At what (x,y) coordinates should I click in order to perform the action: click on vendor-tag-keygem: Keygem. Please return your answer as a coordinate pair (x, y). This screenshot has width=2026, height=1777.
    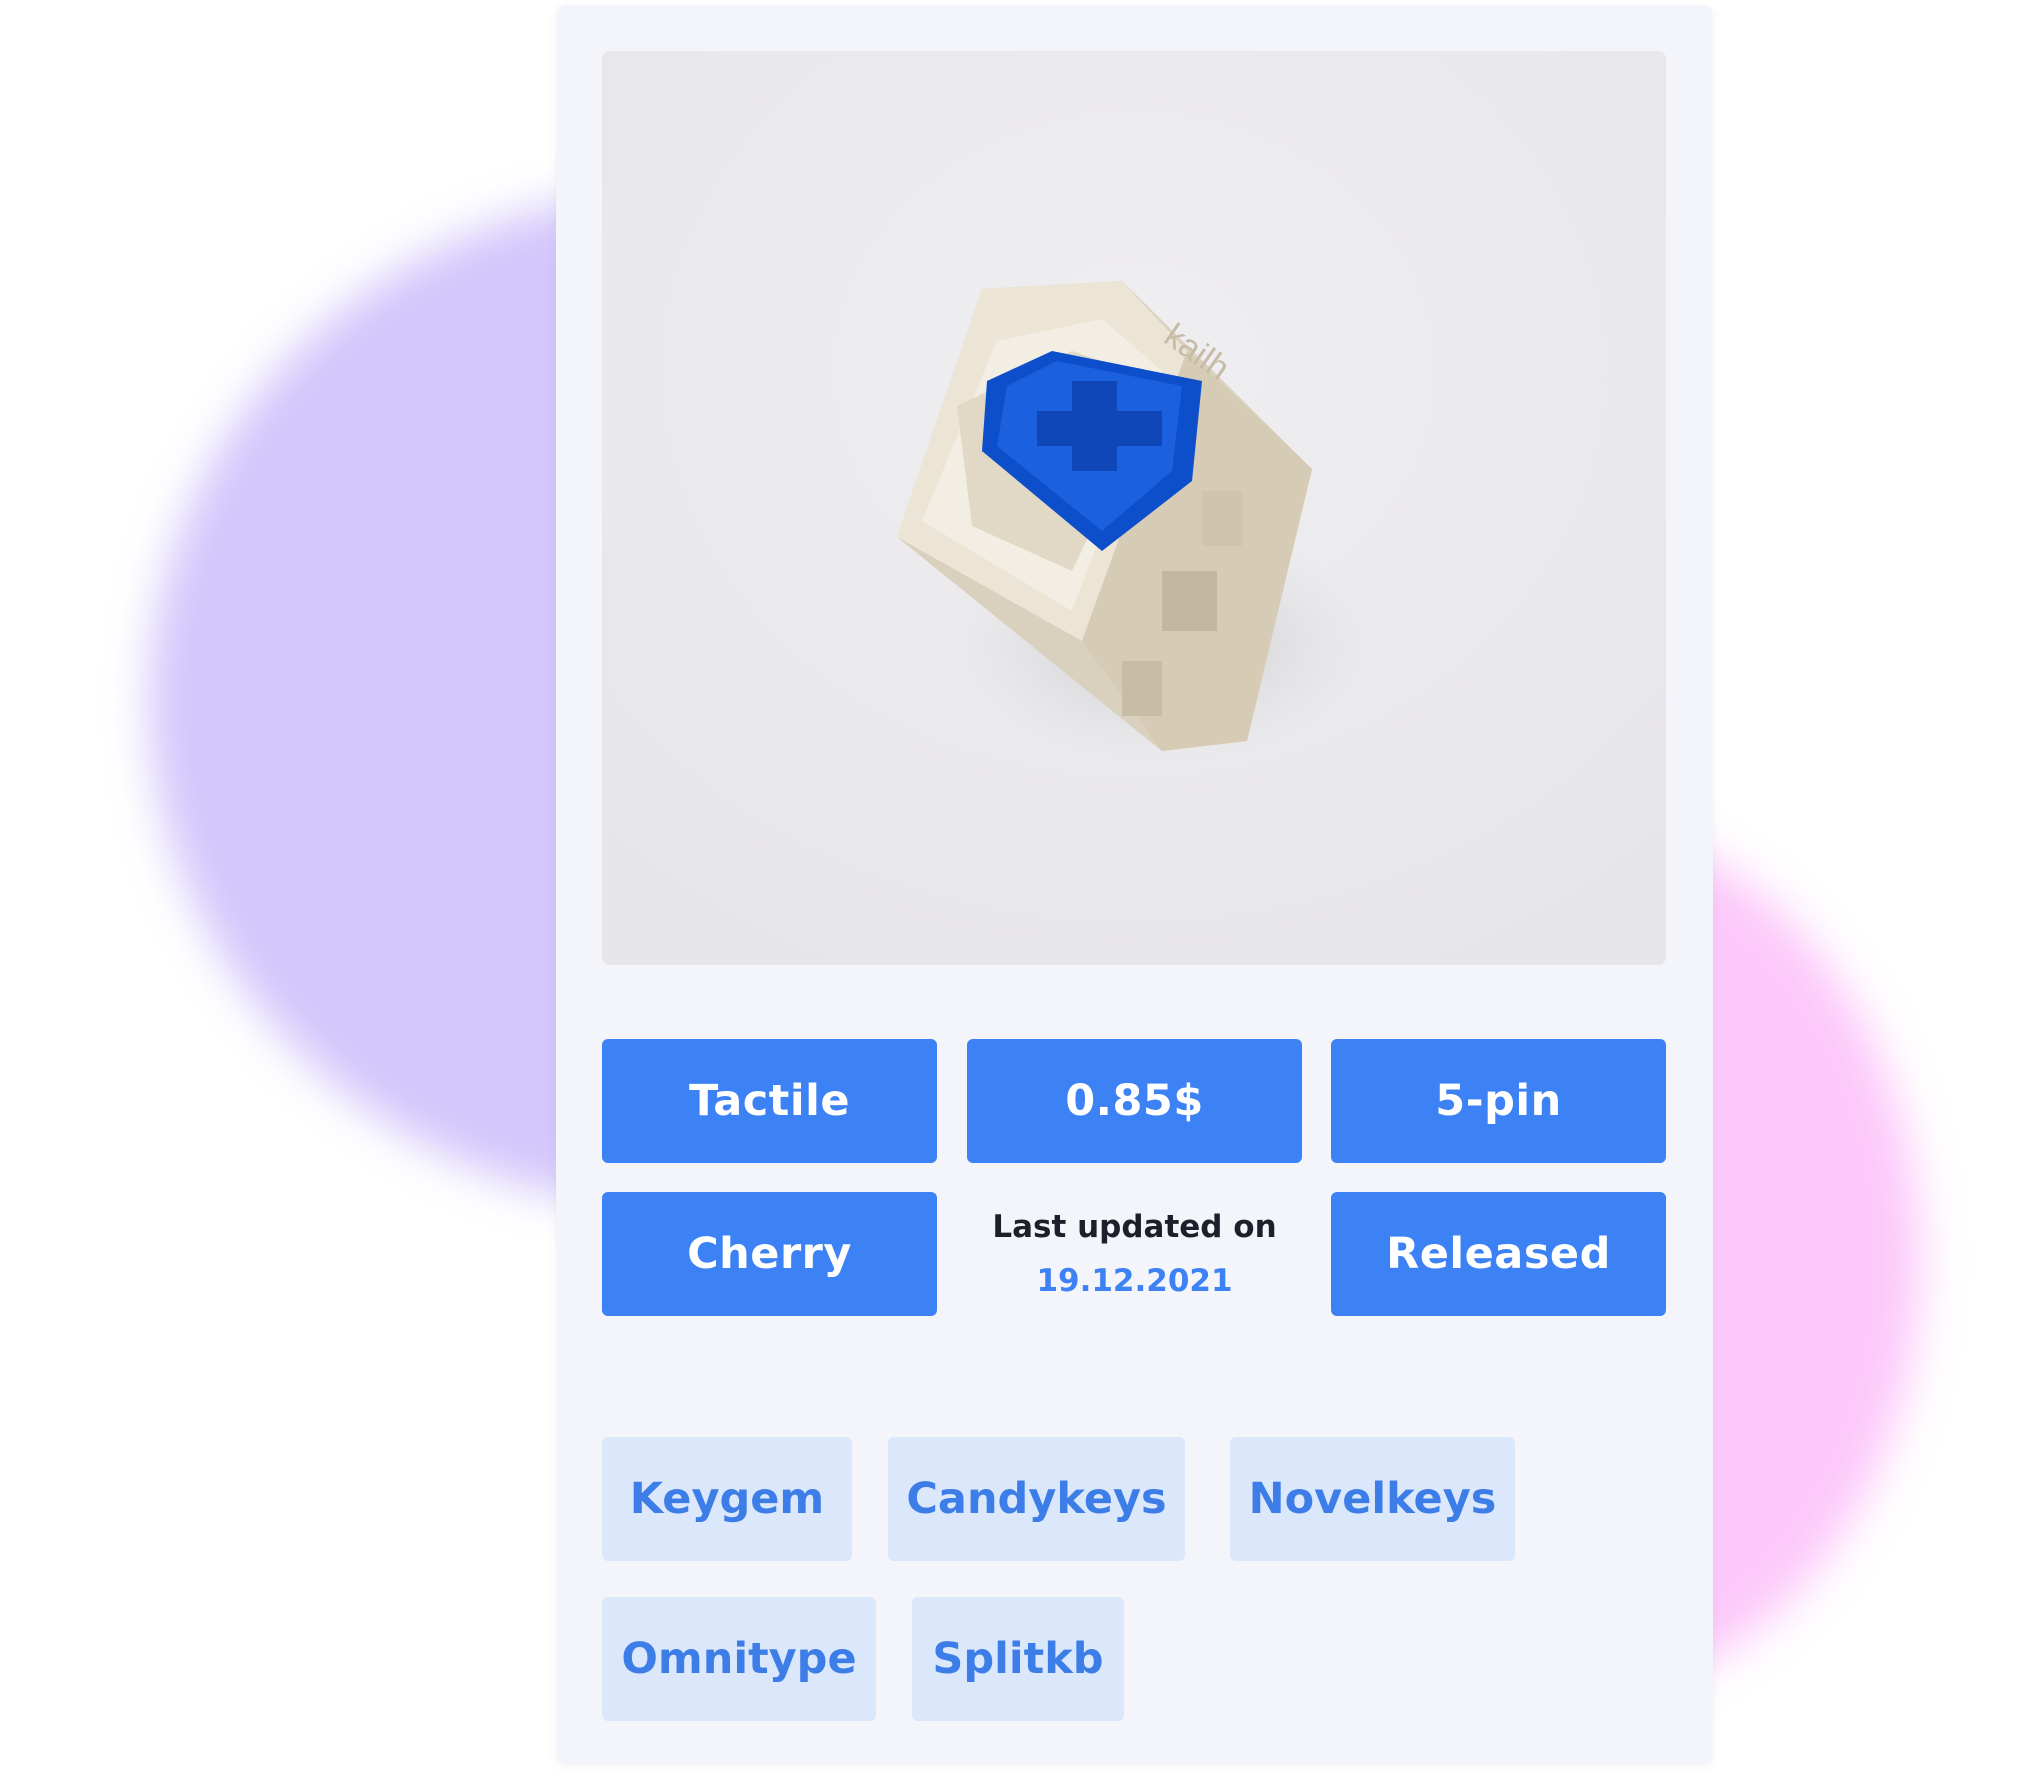
    Looking at the image, I should click on (727, 1499).